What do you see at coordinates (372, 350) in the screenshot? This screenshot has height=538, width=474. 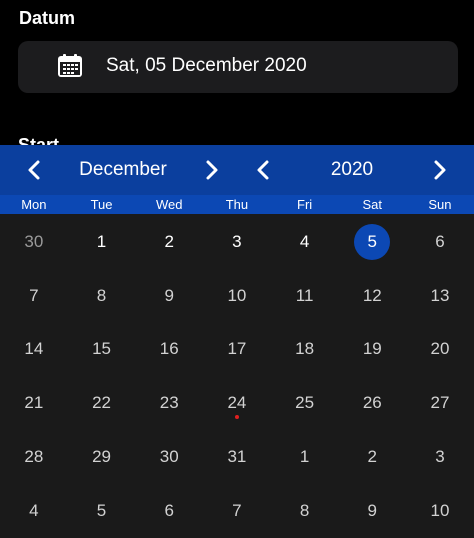 I see `day-cell: 19` at bounding box center [372, 350].